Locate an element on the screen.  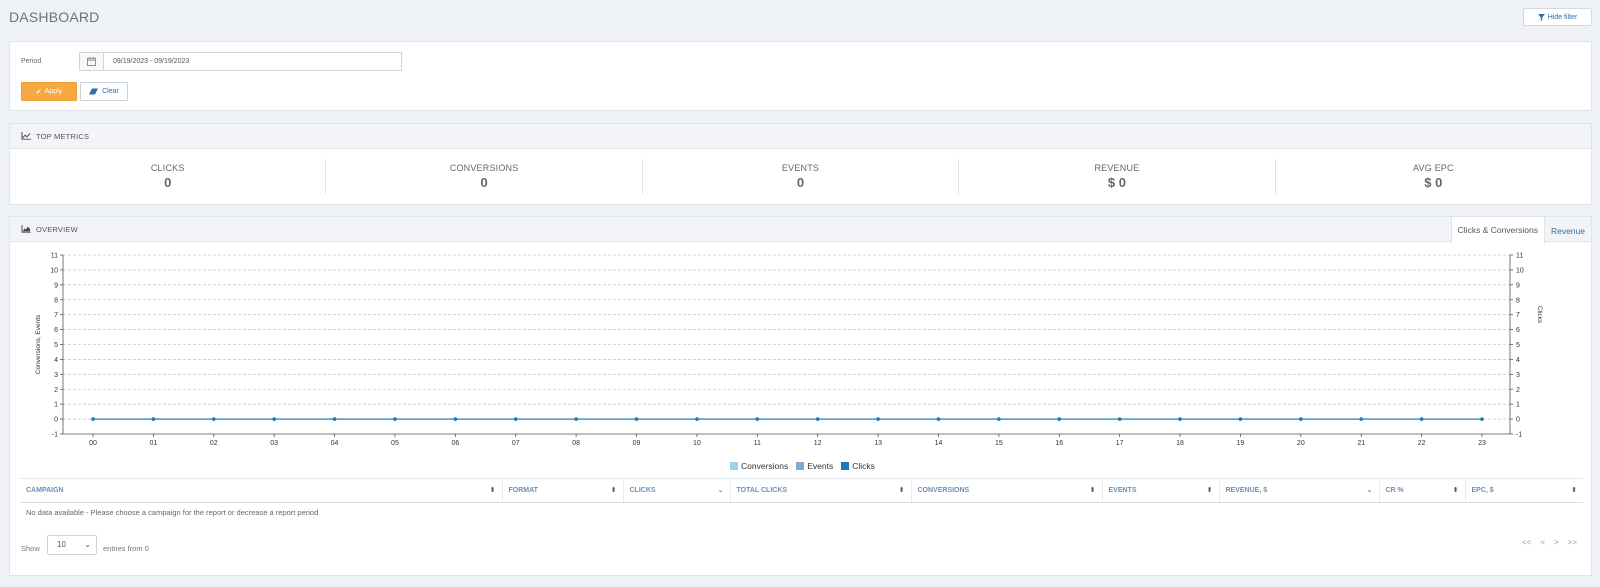
metric-label: CONVERSIONS is located at coordinates (484, 168).